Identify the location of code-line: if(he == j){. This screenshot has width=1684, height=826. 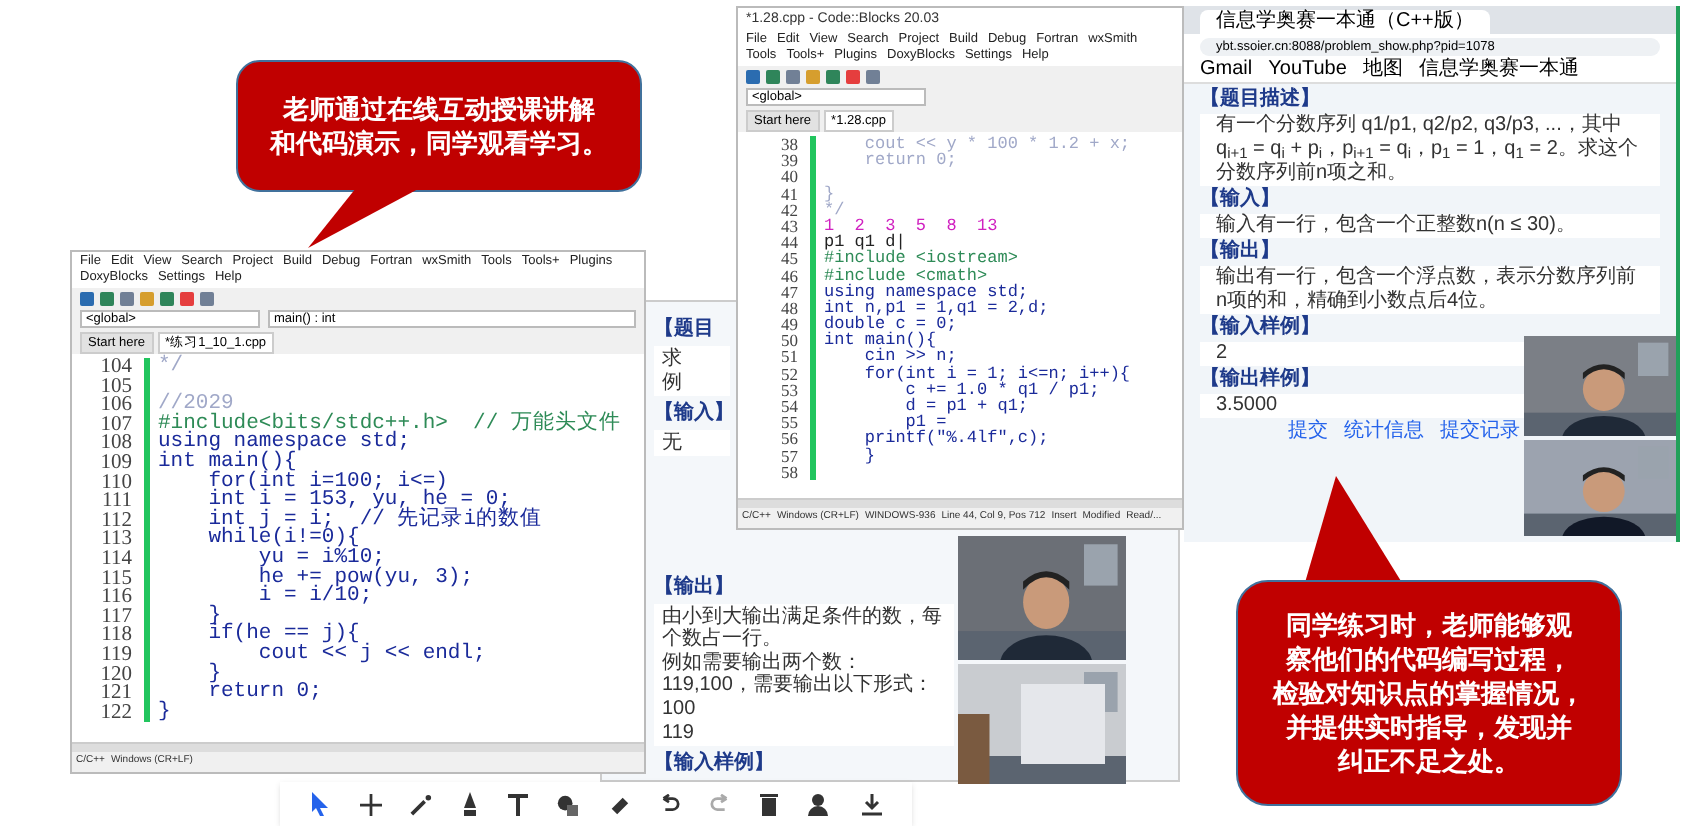
(283, 636).